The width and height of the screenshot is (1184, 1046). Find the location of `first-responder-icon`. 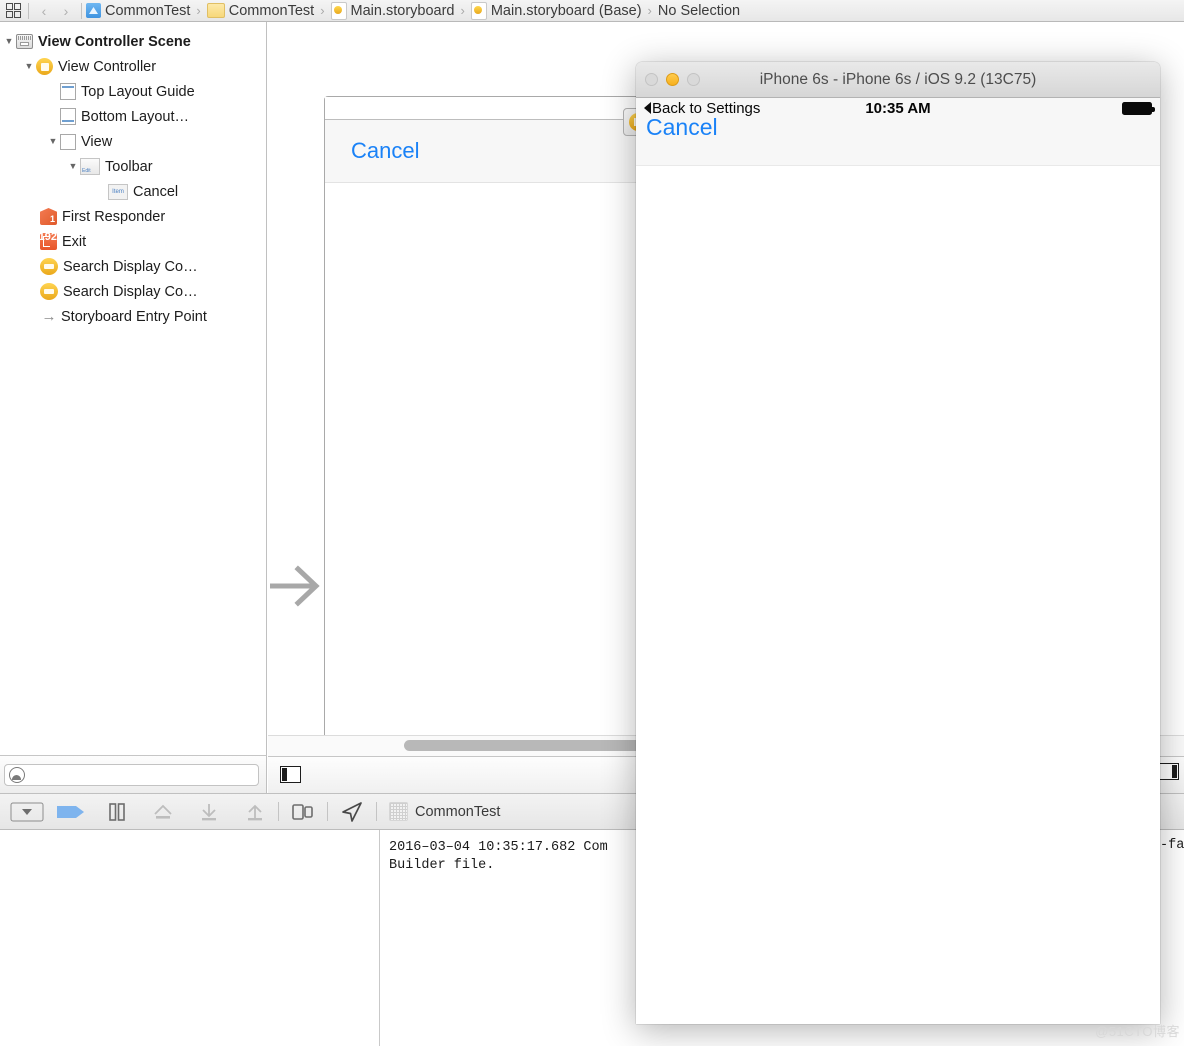

first-responder-icon is located at coordinates (48, 216).